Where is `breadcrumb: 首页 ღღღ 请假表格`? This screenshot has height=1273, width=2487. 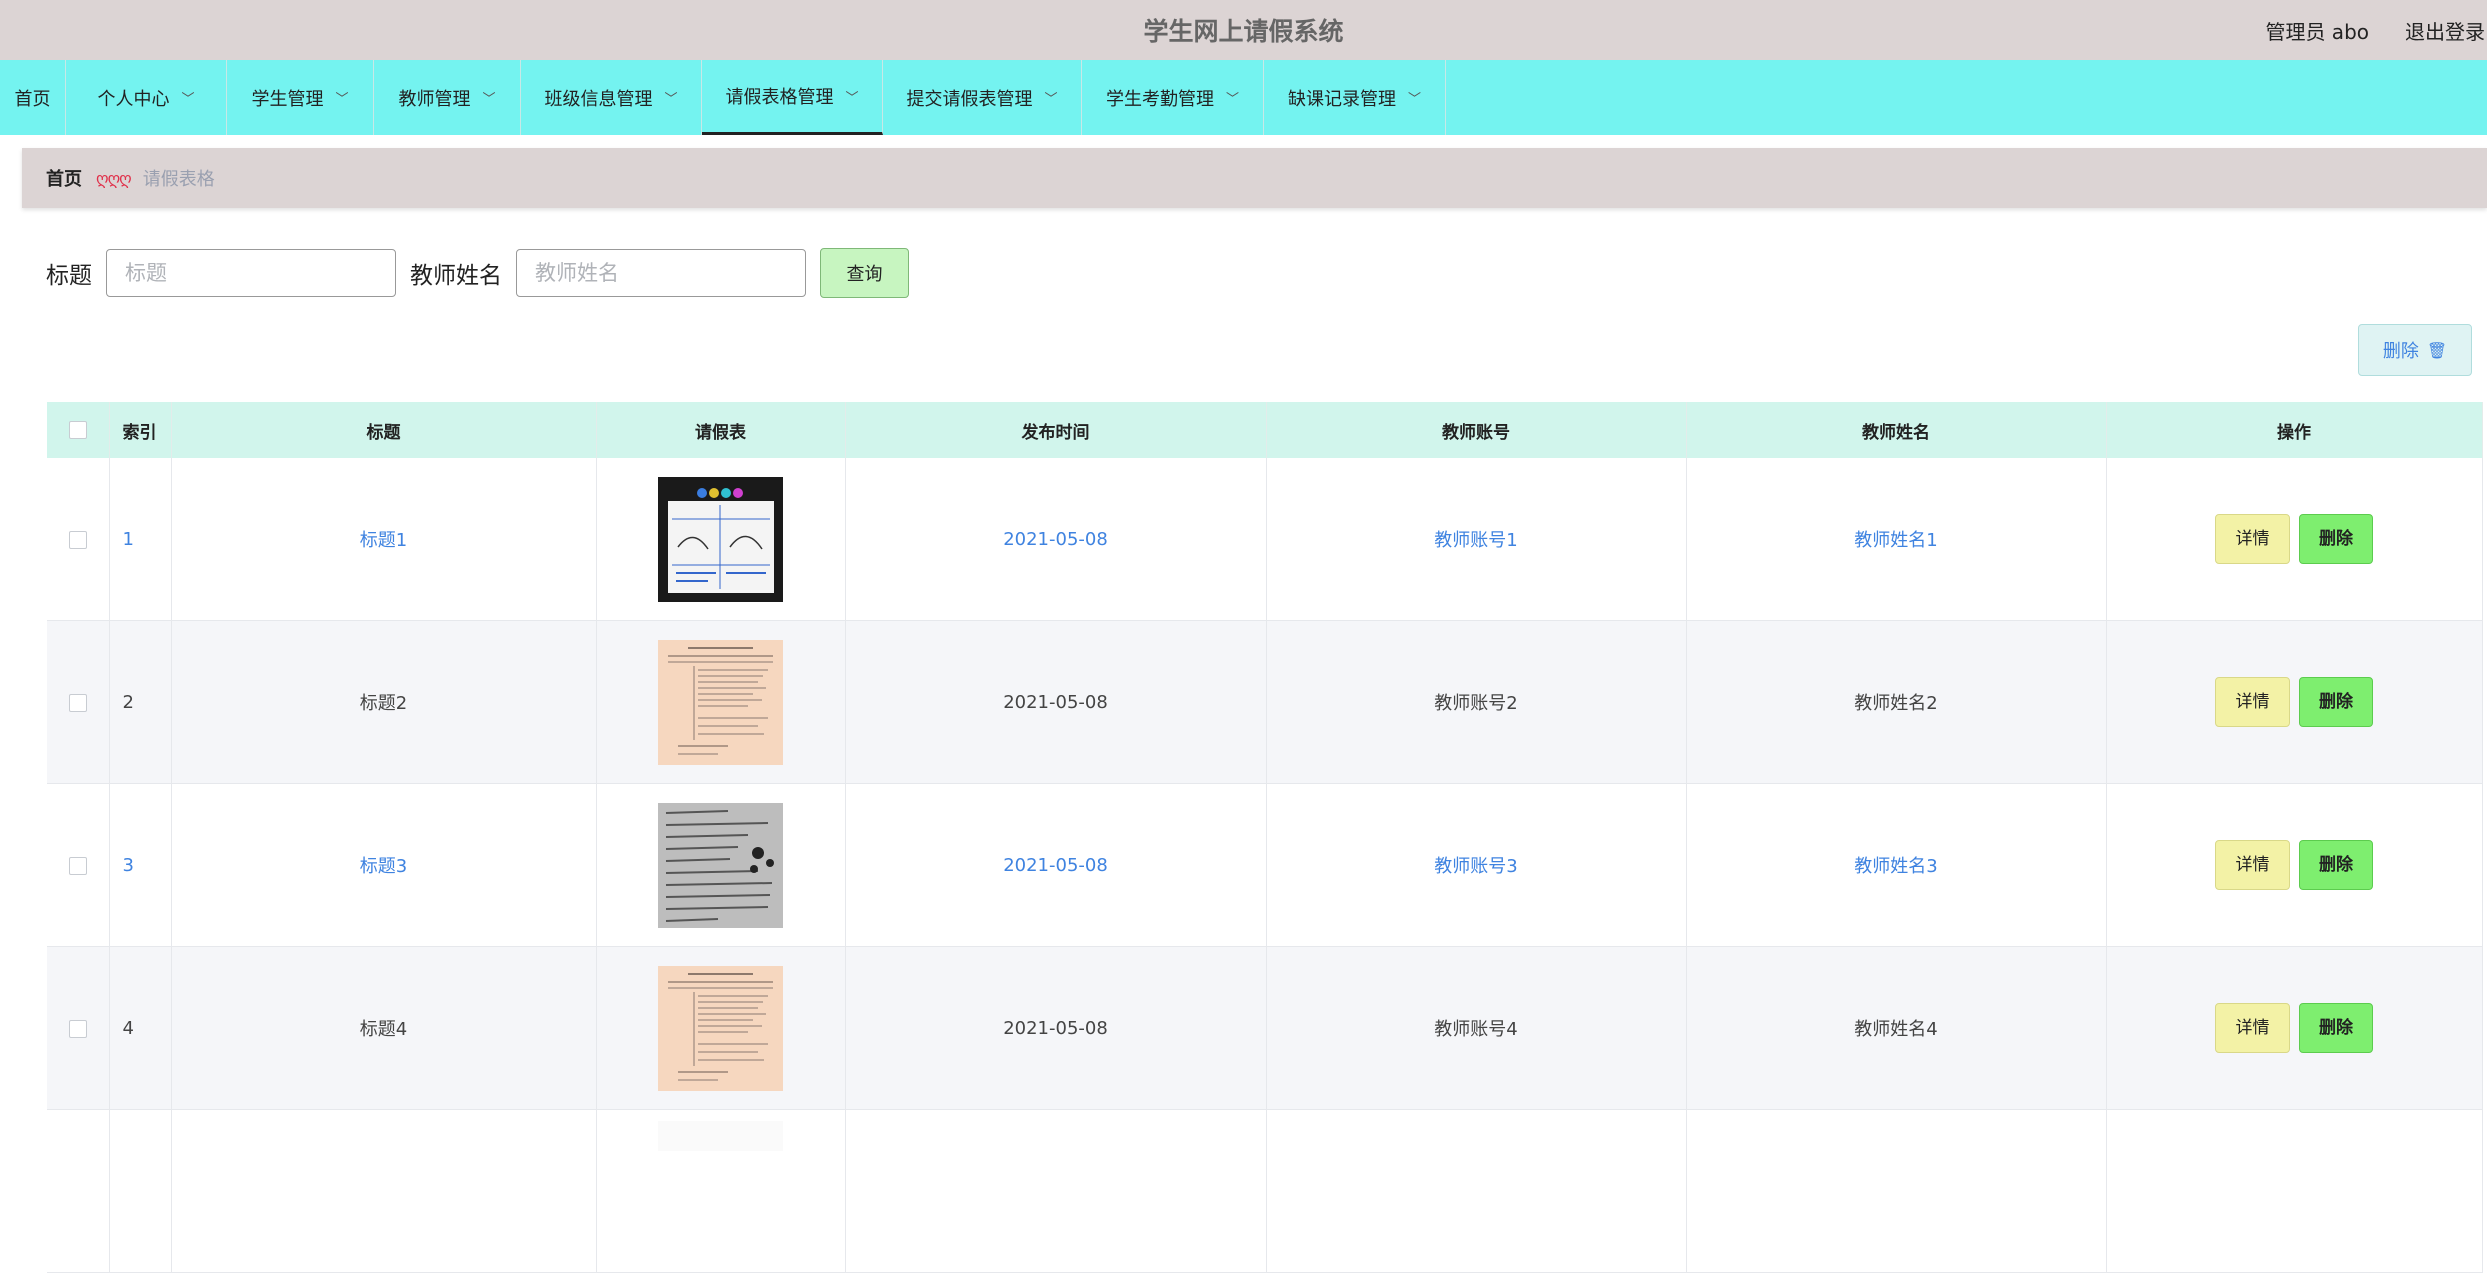 breadcrumb: 首页 ღღღ 请假表格 is located at coordinates (1254, 178).